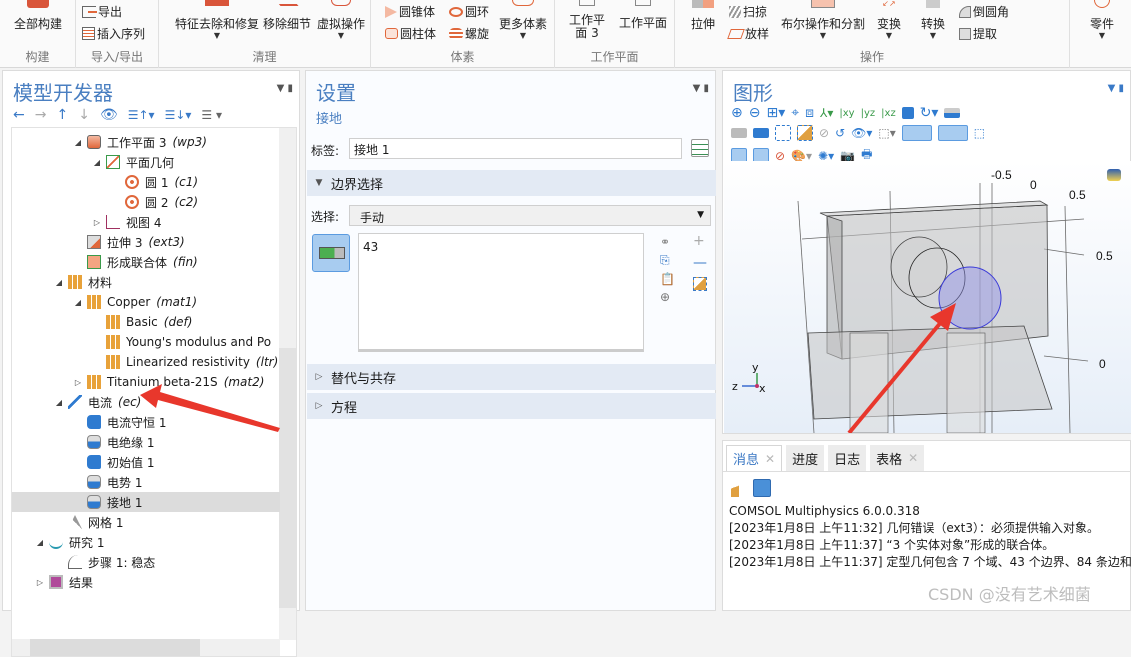  I want to click on tree-node: ◢ 平面几何, so click(146, 162).